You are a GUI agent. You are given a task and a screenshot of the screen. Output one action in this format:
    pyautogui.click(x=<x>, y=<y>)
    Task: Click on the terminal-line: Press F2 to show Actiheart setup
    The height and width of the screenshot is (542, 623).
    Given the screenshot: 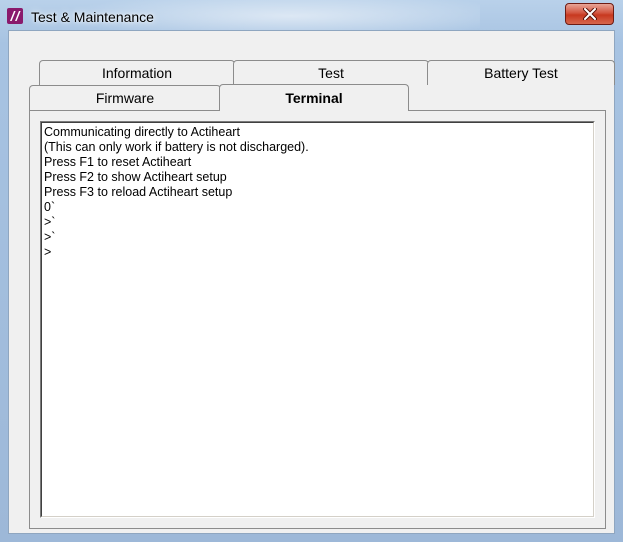 What is the action you would take?
    pyautogui.click(x=135, y=177)
    